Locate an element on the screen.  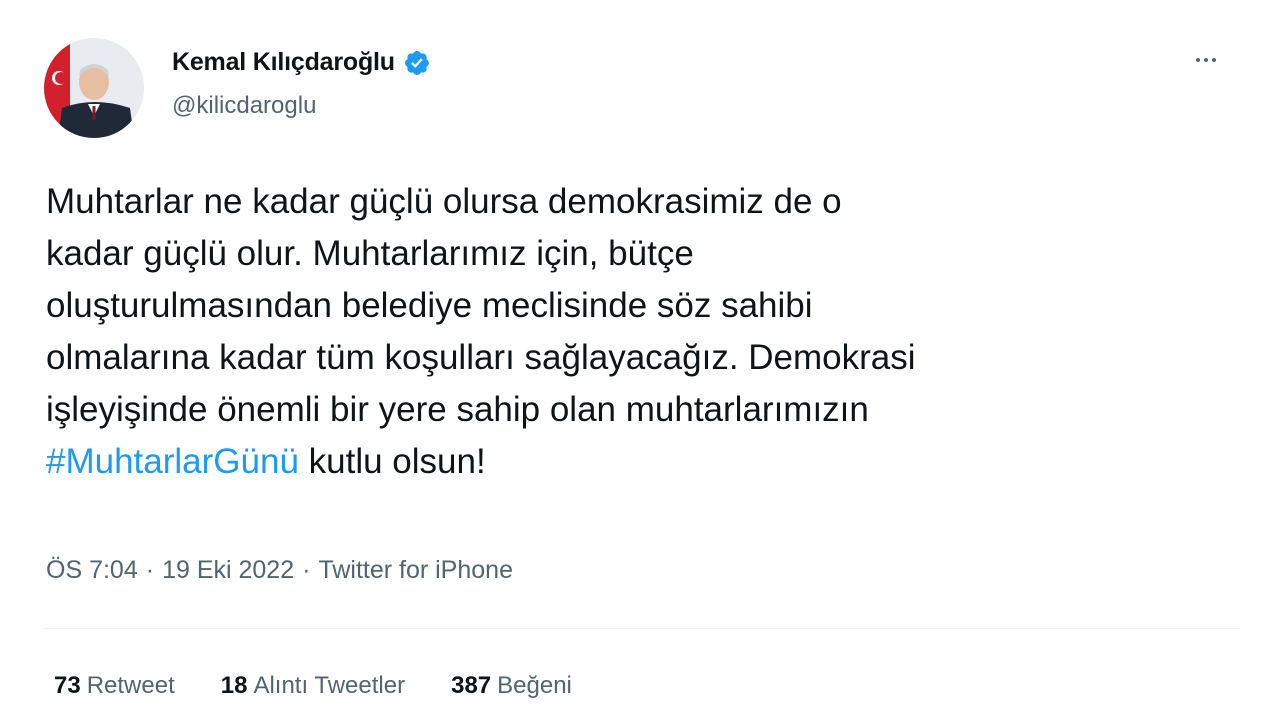
hashtag-link: #MuhtarlarGünü is located at coordinates (172, 461).